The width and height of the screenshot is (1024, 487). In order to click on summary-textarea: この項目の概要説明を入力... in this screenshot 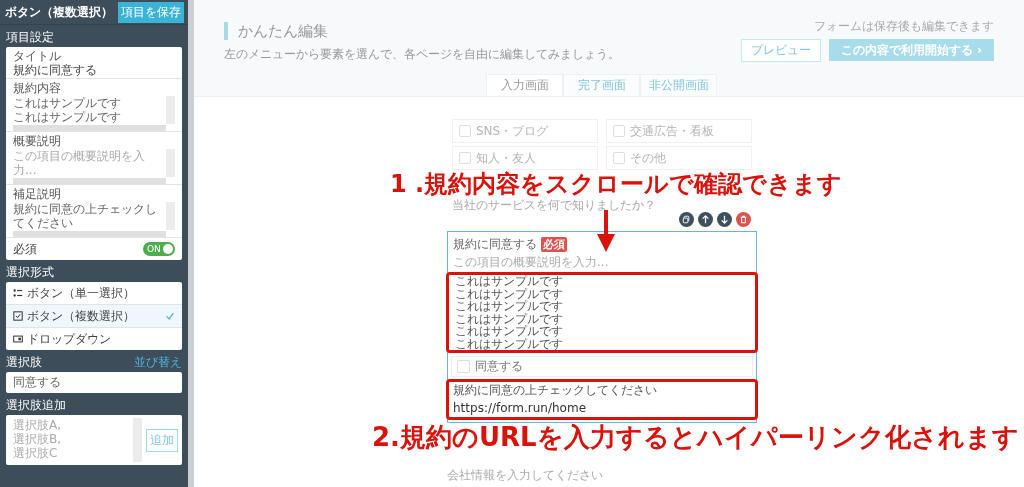, I will do `click(94, 166)`.